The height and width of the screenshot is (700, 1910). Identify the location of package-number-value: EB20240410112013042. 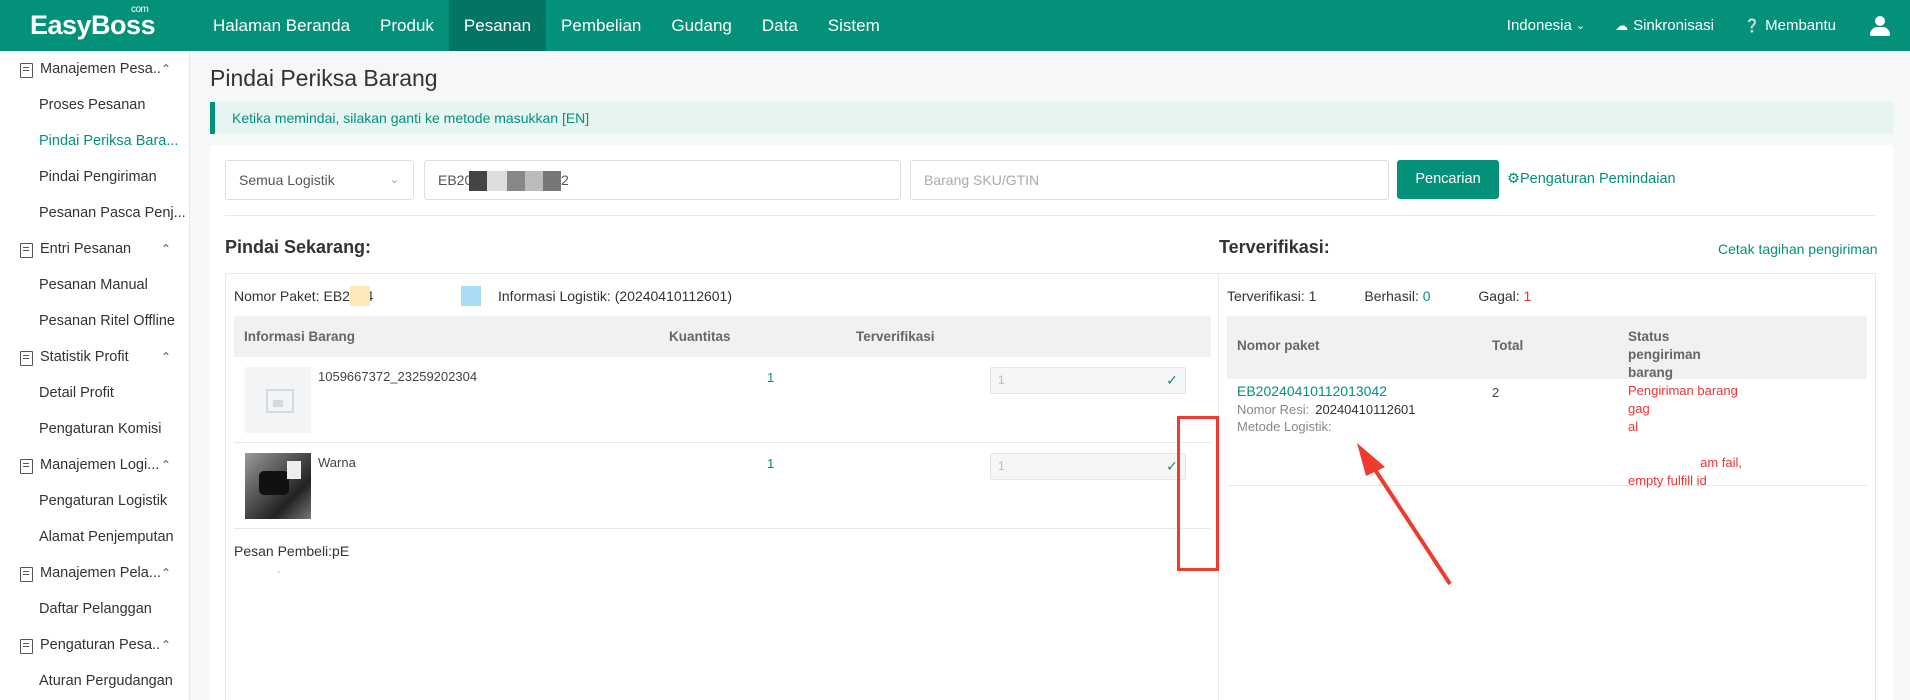
(1312, 391).